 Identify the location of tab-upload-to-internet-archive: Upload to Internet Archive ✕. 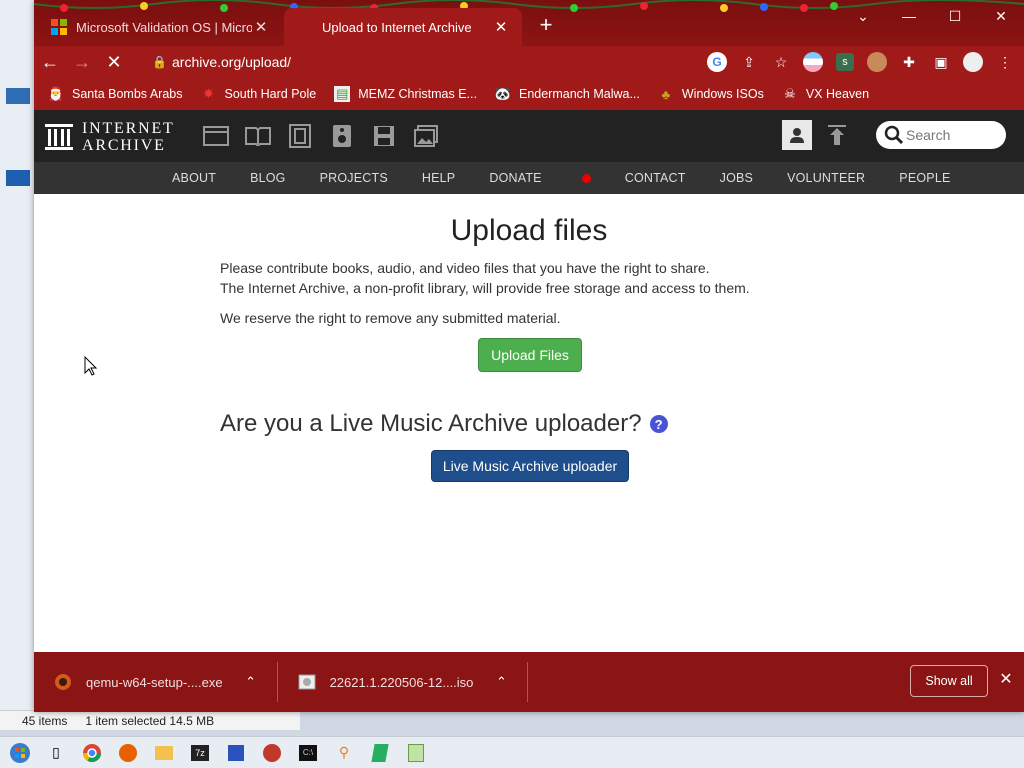
(403, 27).